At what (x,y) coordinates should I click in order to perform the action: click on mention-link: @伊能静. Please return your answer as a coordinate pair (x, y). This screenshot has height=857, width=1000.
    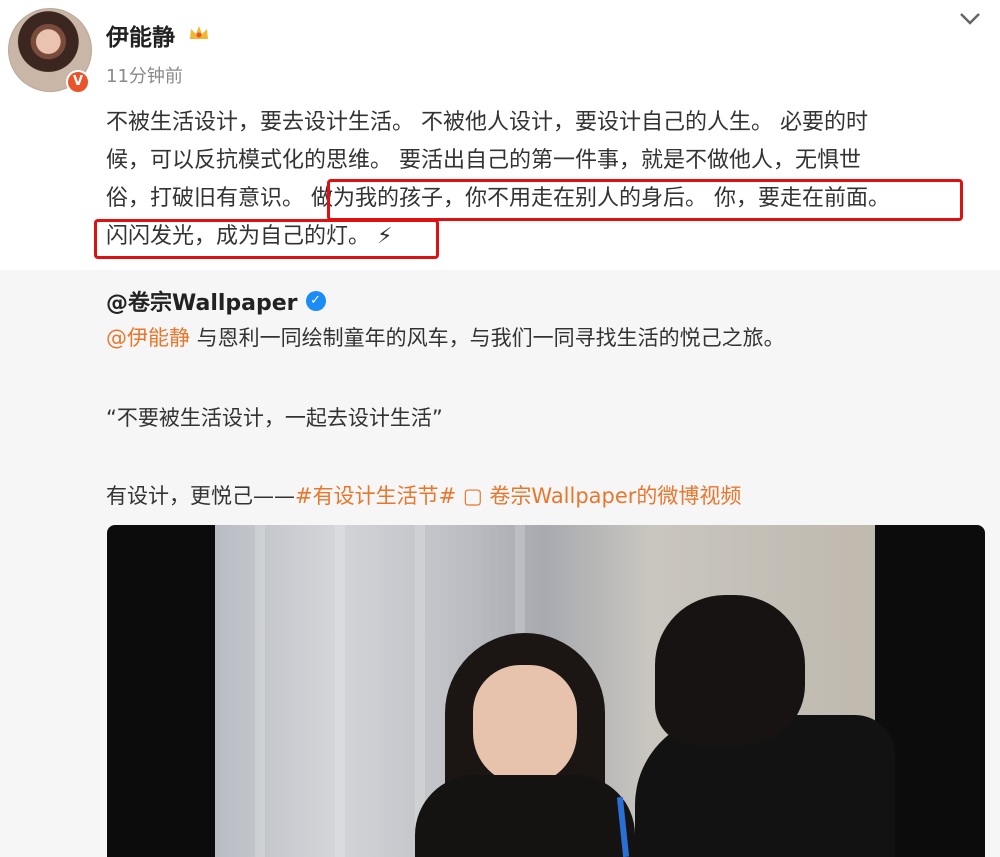
    Looking at the image, I should click on (148, 338).